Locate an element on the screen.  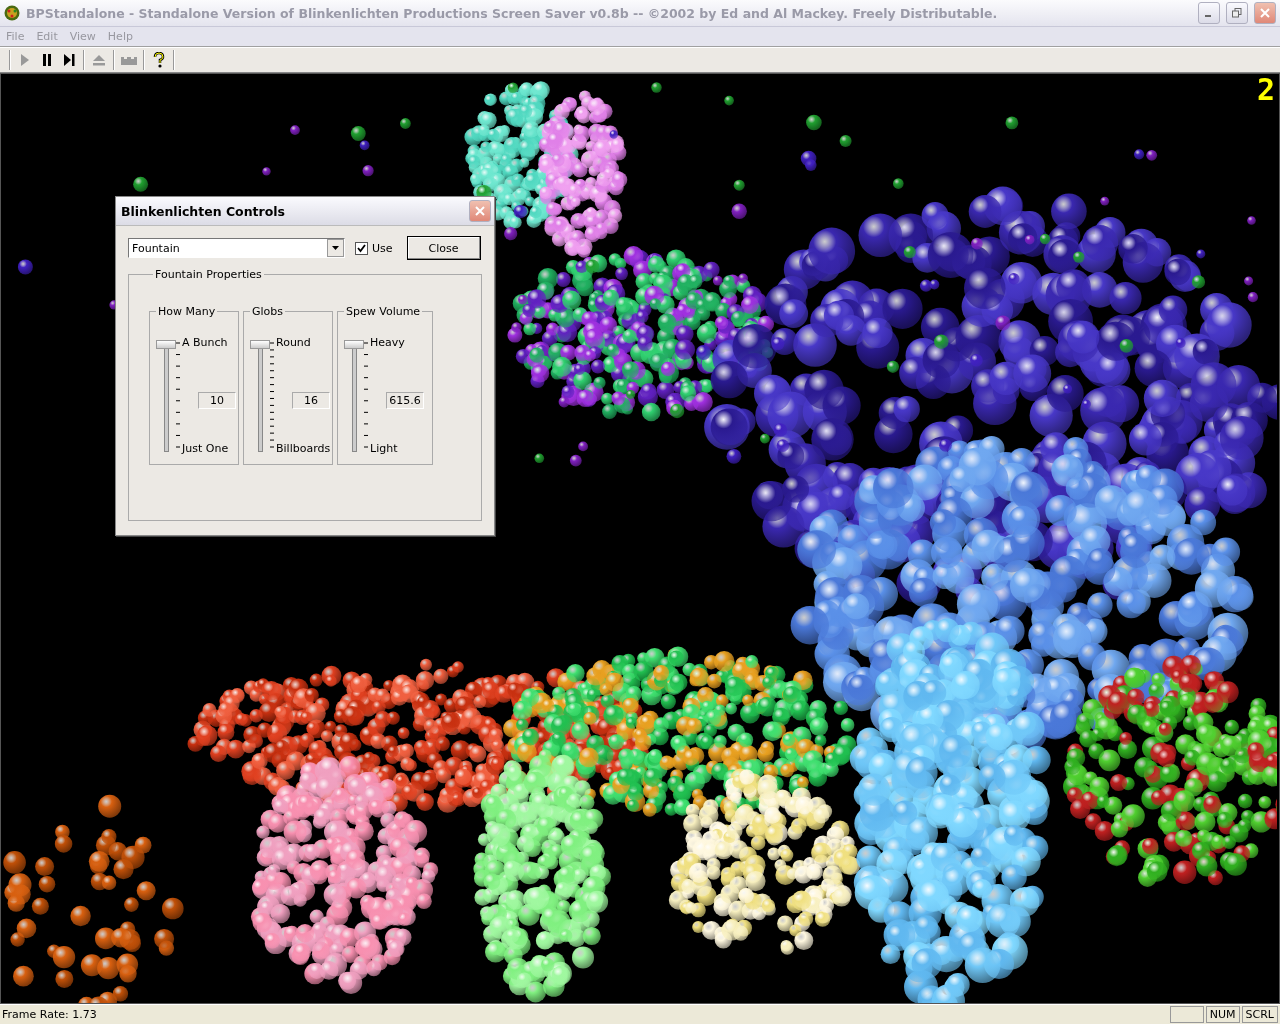
slider-label: Light is located at coordinates (384, 448).